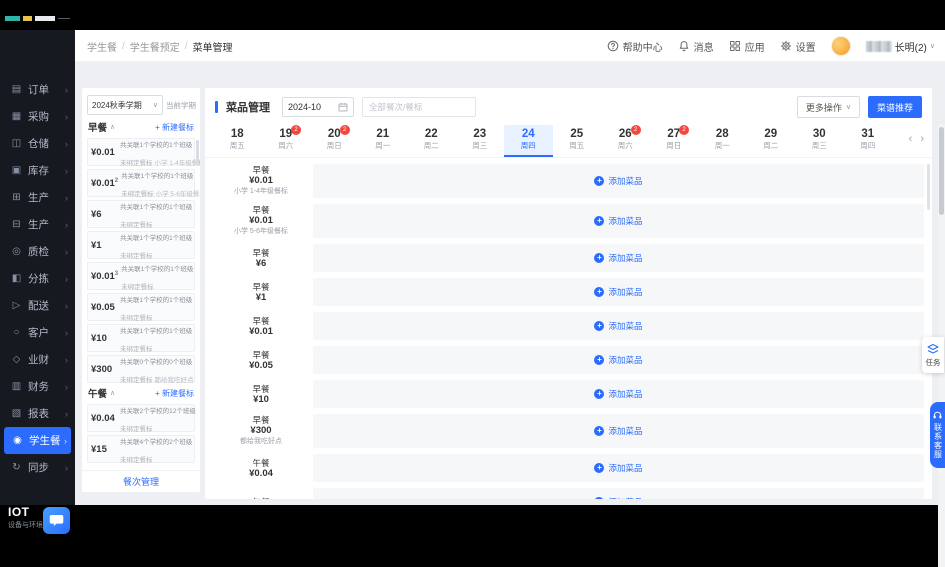 This screenshot has width=945, height=567. What do you see at coordinates (612, 46) in the screenshot?
I see `help-icon` at bounding box center [612, 46].